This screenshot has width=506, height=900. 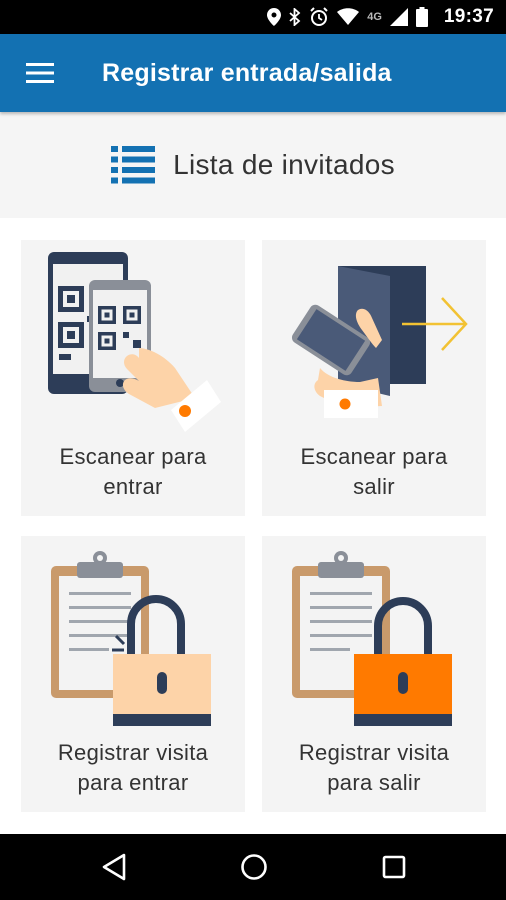 What do you see at coordinates (247, 72) in the screenshot?
I see `page-title: Registrar entrada/salida` at bounding box center [247, 72].